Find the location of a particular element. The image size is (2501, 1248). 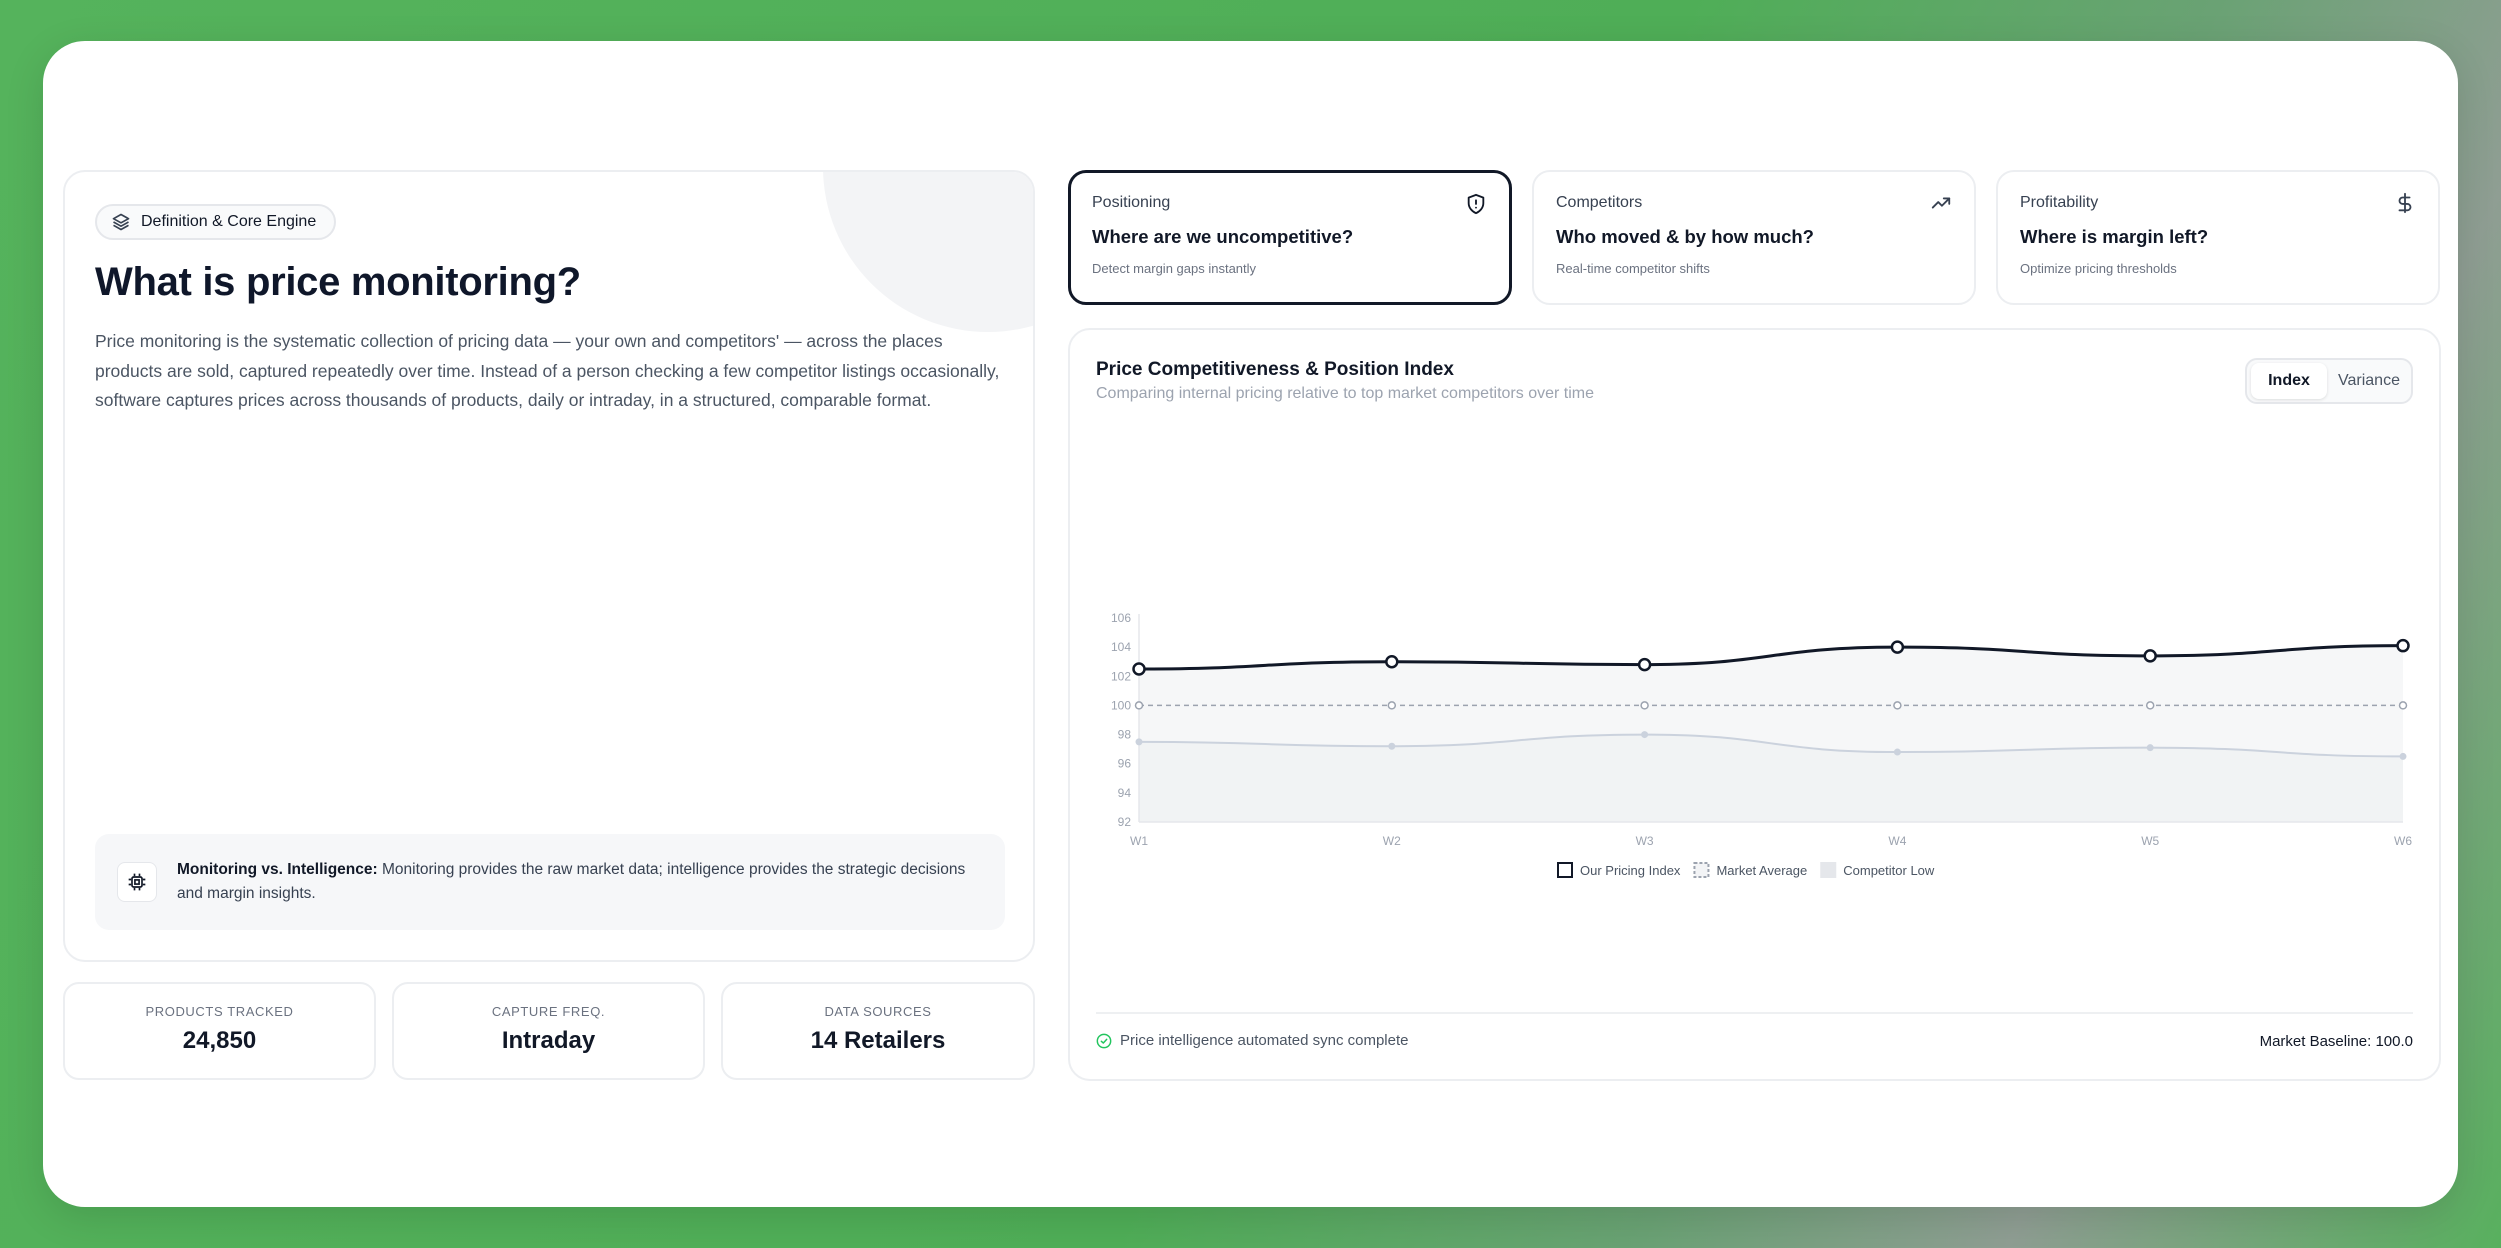

note-label: Monitoring vs. Intelligence: is located at coordinates (277, 869).